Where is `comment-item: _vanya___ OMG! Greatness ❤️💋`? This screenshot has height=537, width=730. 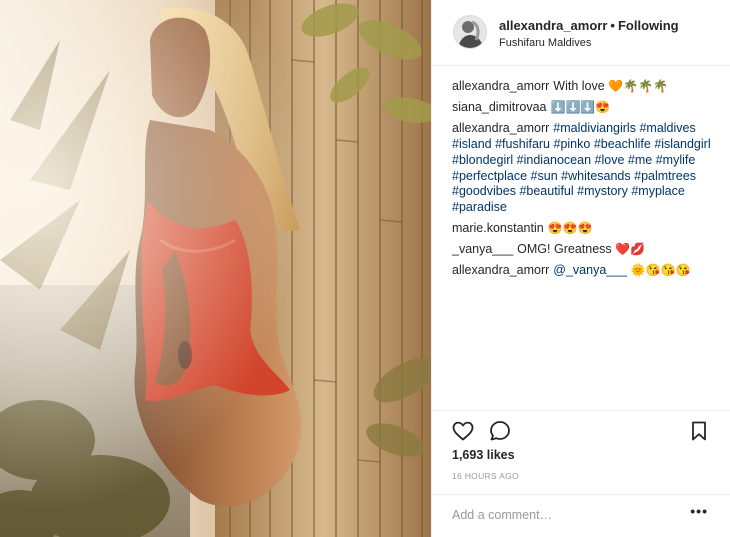
comment-item: _vanya___ OMG! Greatness ❤️💋 is located at coordinates (583, 250).